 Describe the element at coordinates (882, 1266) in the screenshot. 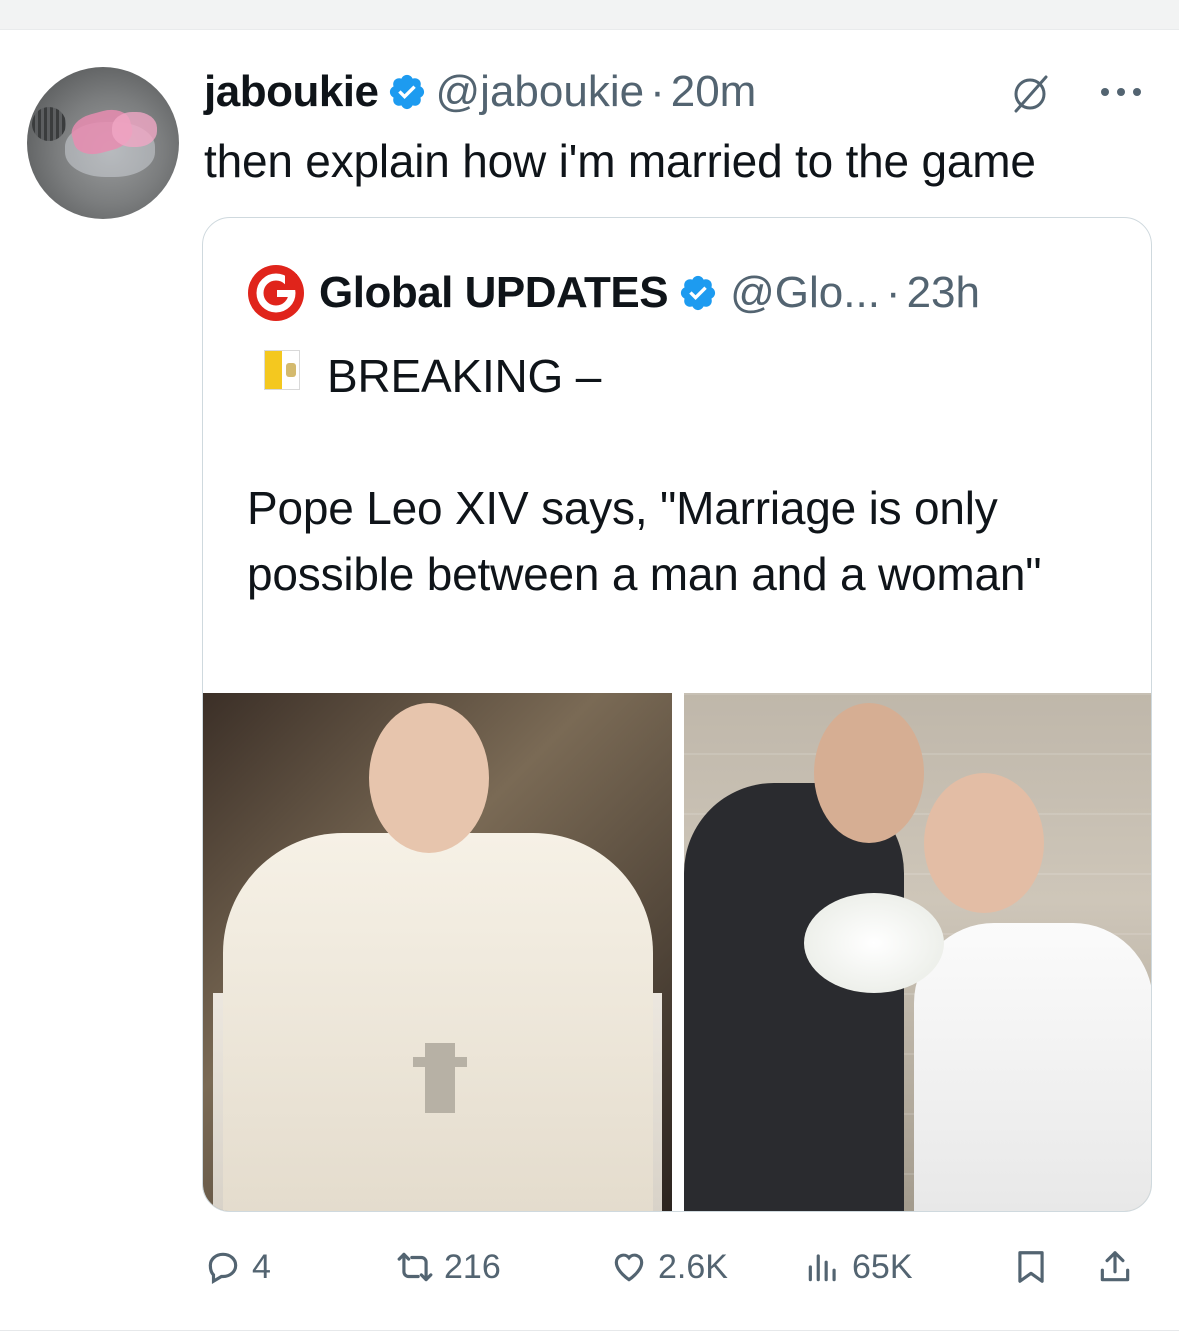

I see `views-count: 65K` at that location.